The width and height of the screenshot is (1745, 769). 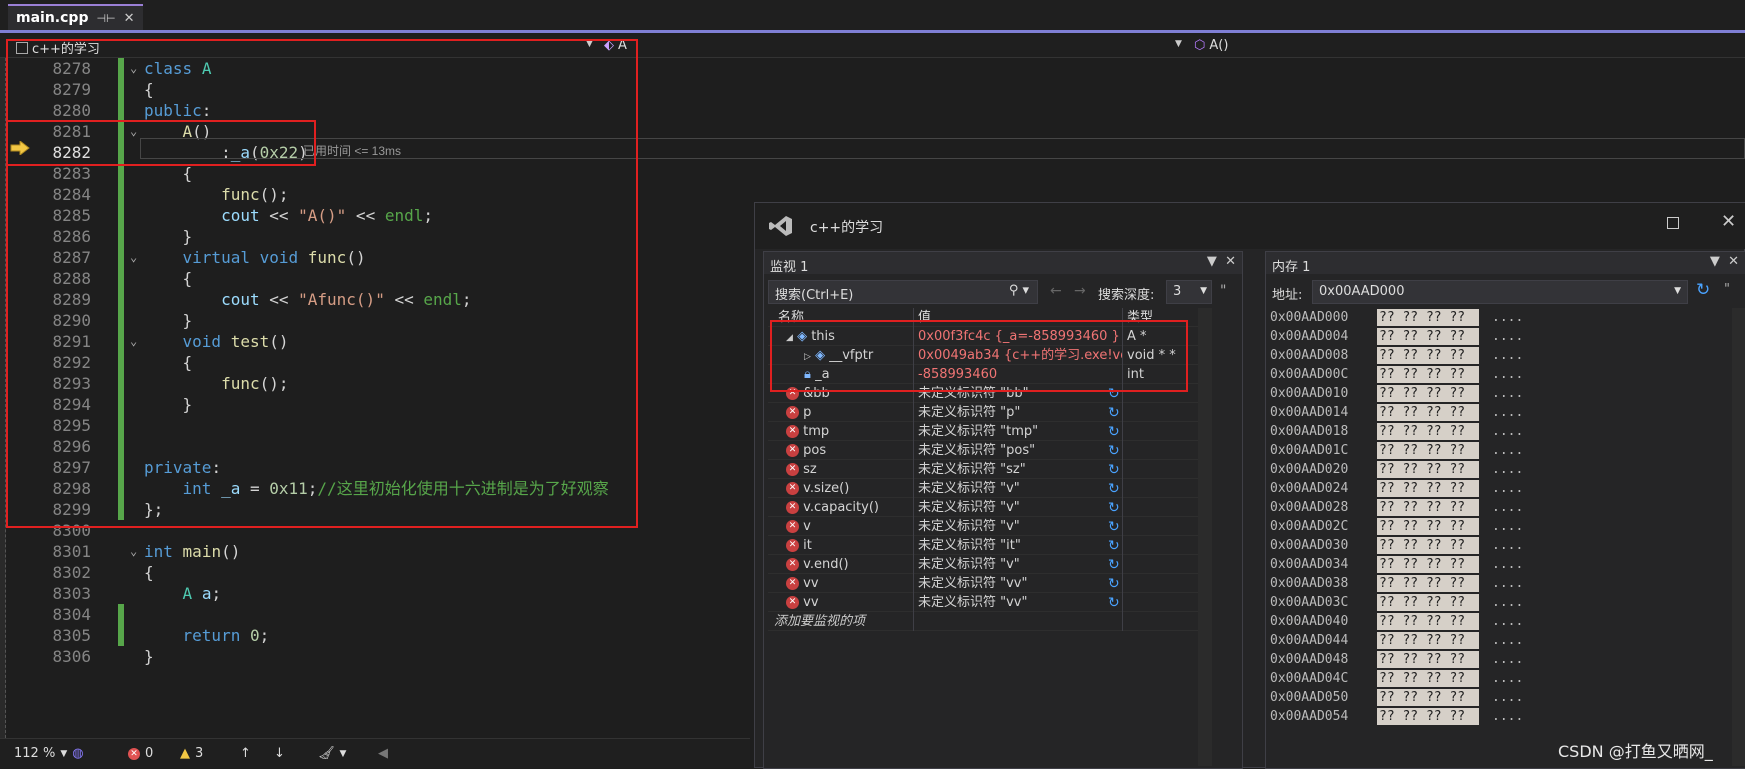 What do you see at coordinates (983, 545) in the screenshot?
I see `watch-row: ✕ it 未定义标识符 "it" ↻` at bounding box center [983, 545].